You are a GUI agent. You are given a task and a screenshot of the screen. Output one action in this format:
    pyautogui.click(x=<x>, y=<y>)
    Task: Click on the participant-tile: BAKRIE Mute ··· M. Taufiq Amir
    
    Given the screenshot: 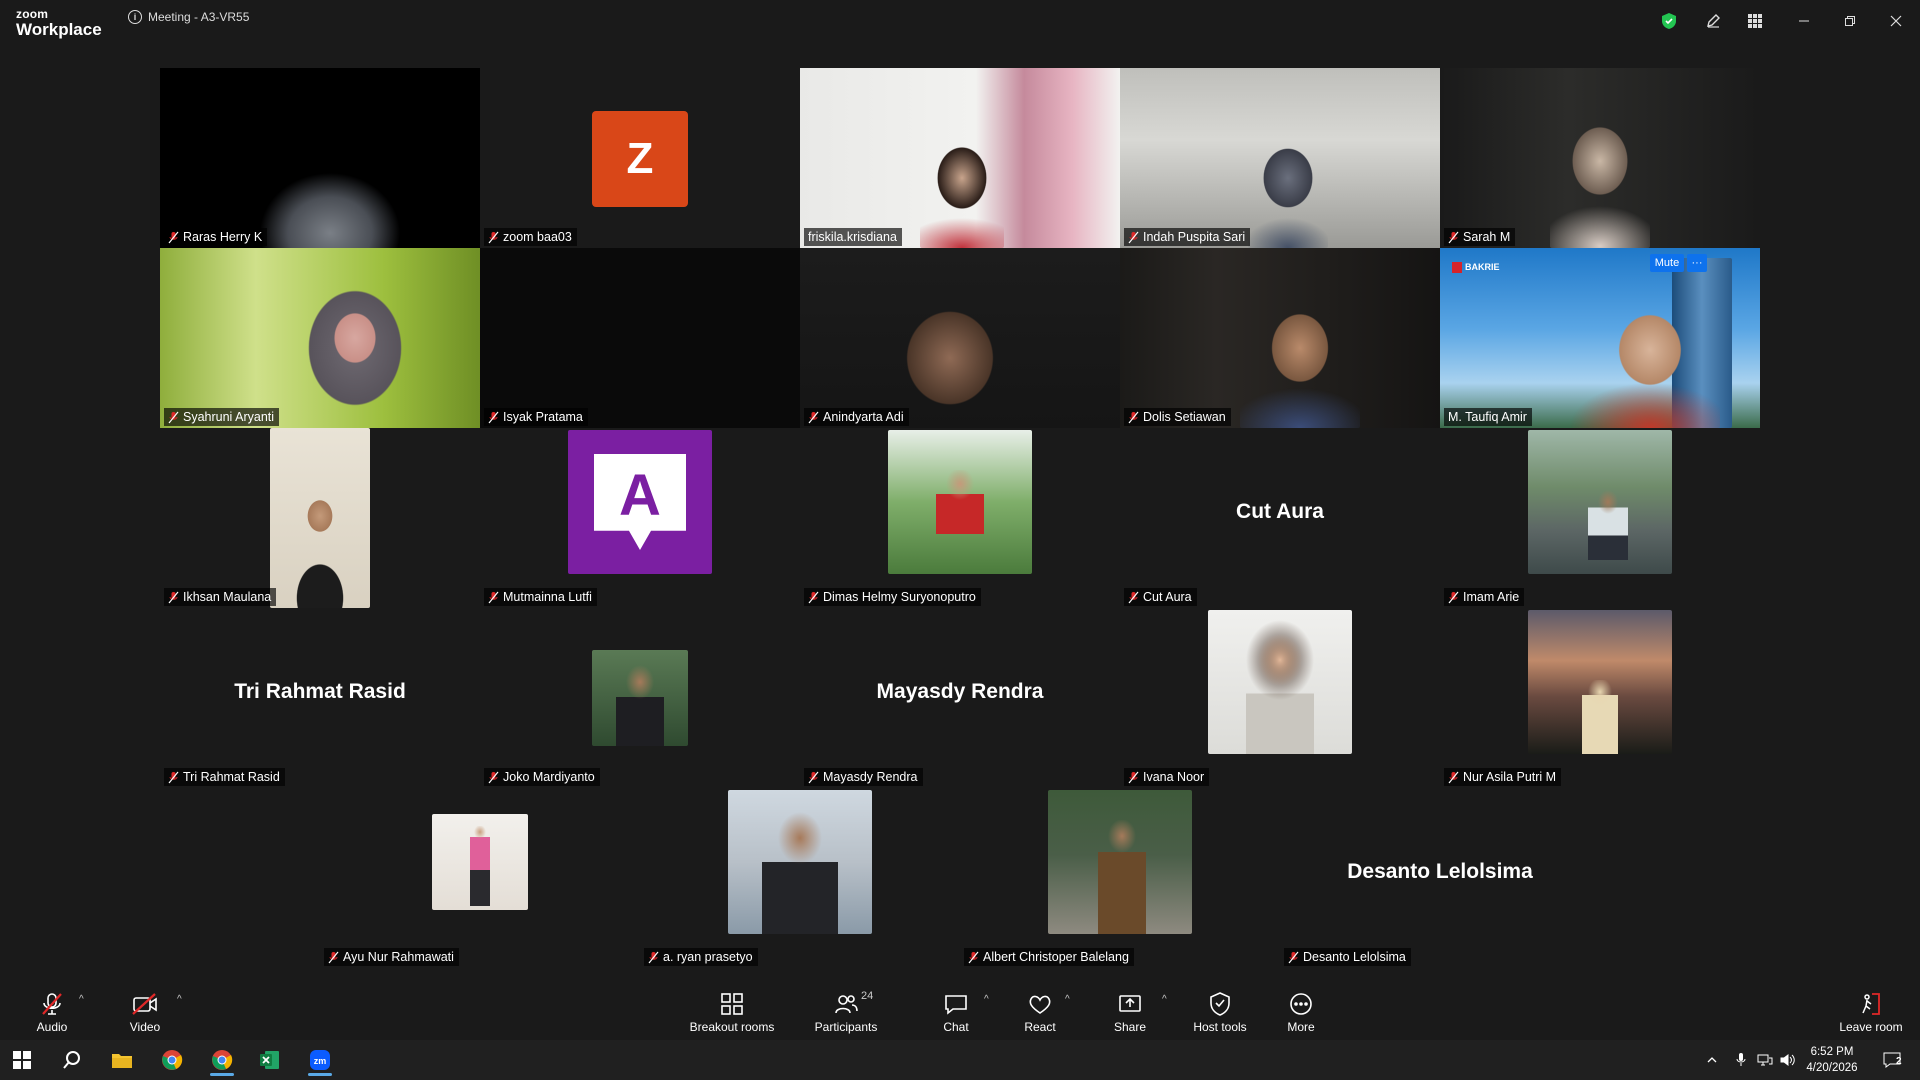 What is the action you would take?
    pyautogui.click(x=1600, y=338)
    